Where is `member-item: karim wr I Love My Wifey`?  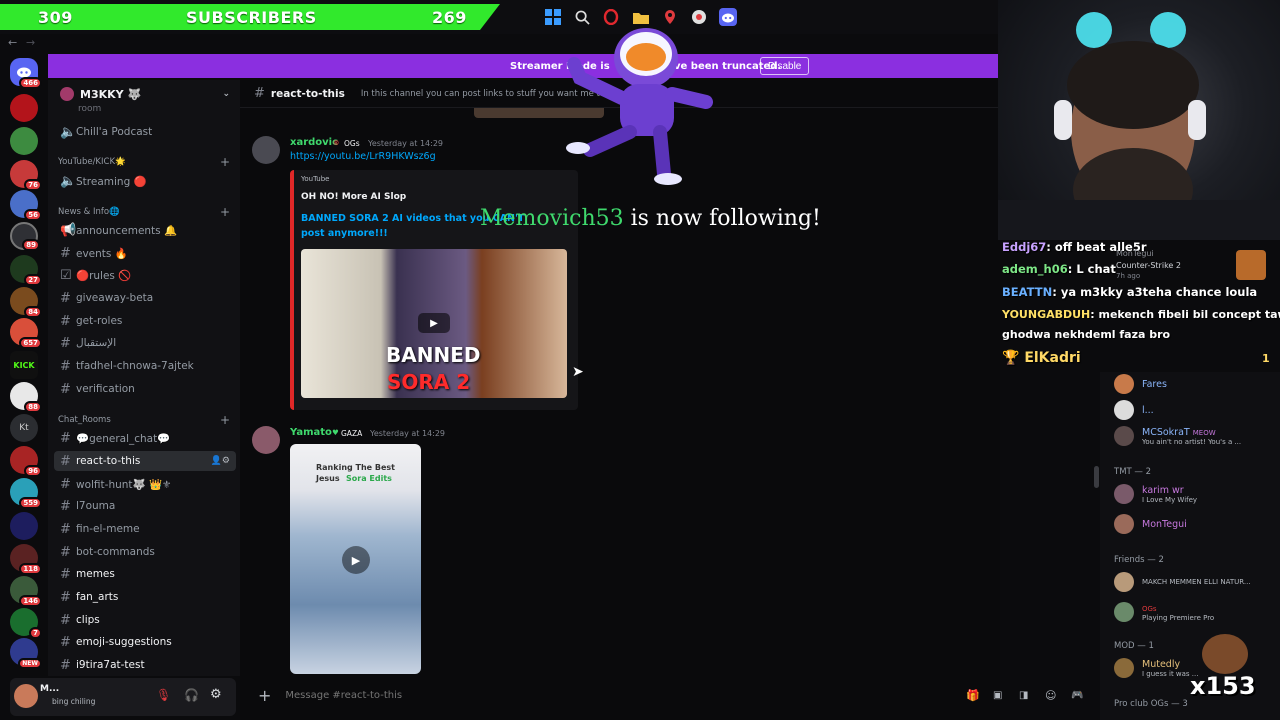
member-item: karim wr I Love My Wifey is located at coordinates (1155, 494).